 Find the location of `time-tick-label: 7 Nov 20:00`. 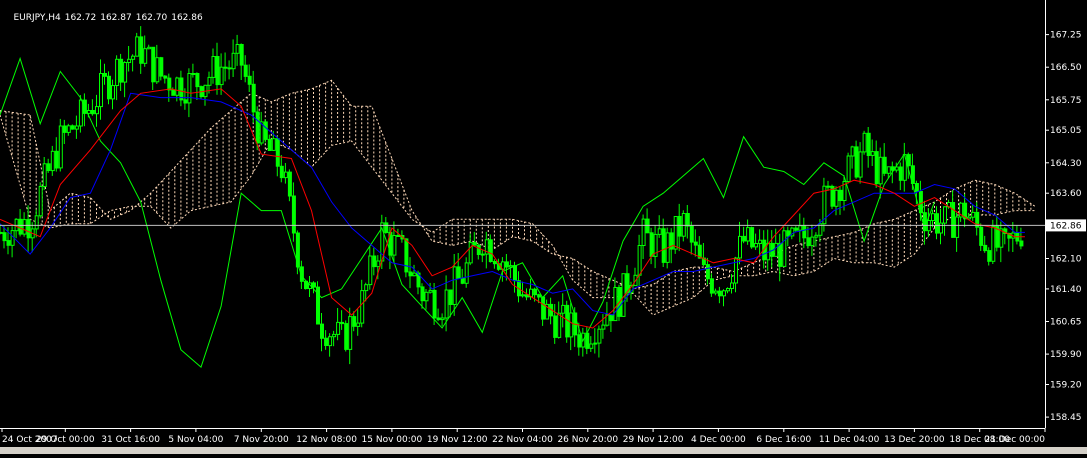

time-tick-label: 7 Nov 20:00 is located at coordinates (261, 440).